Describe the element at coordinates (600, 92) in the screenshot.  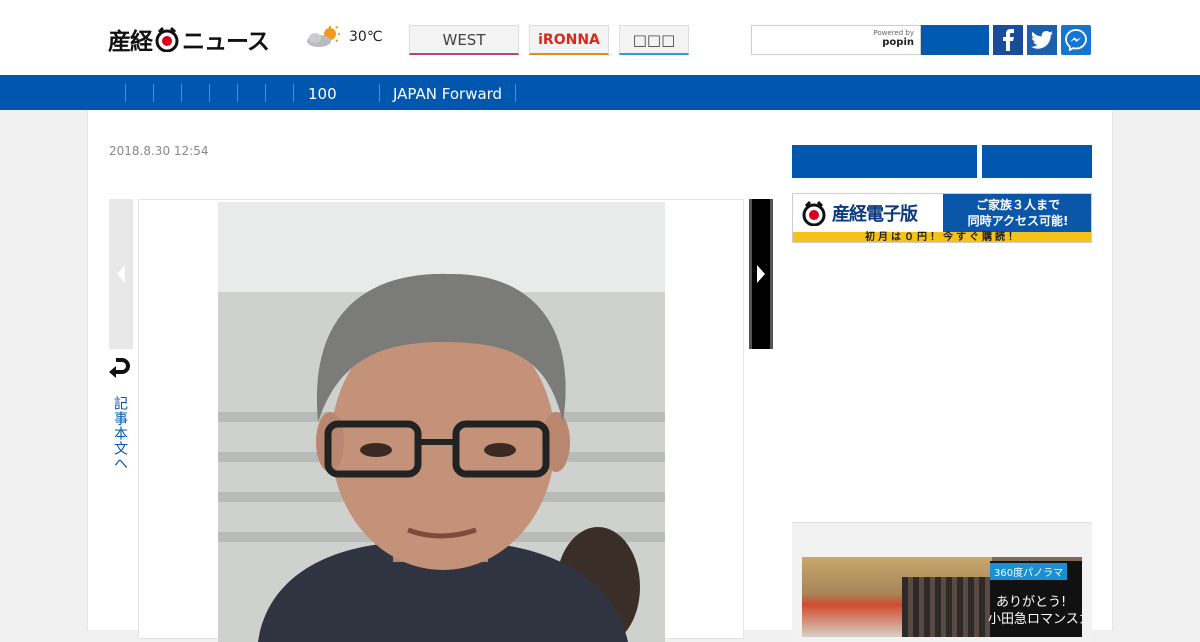
I see `main-nav: 100 JAPAN Forward` at that location.